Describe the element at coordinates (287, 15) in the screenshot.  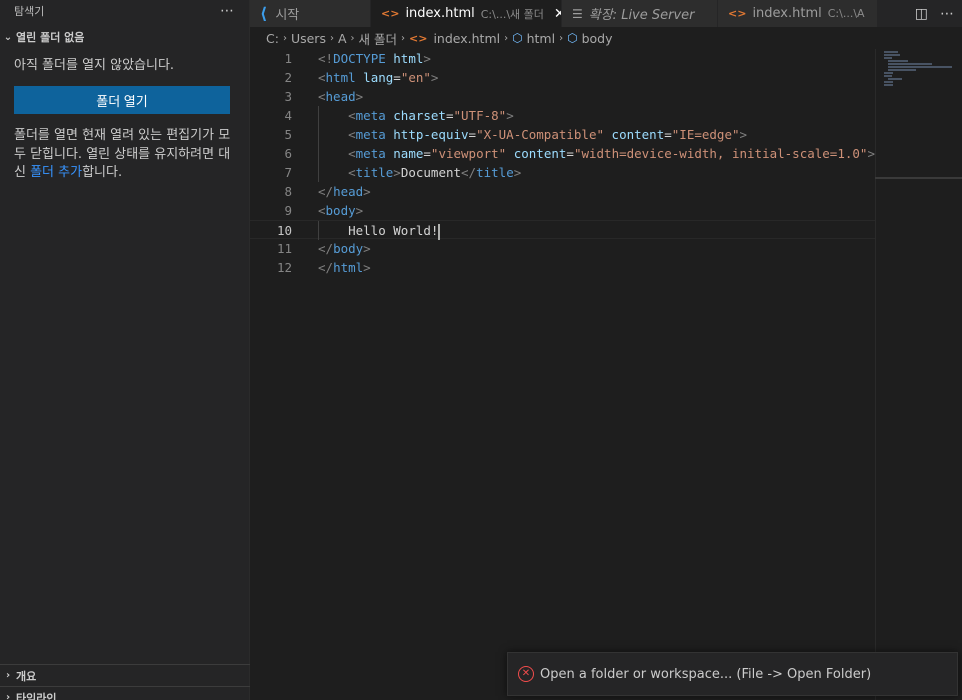
I see `tab-label: 시작` at that location.